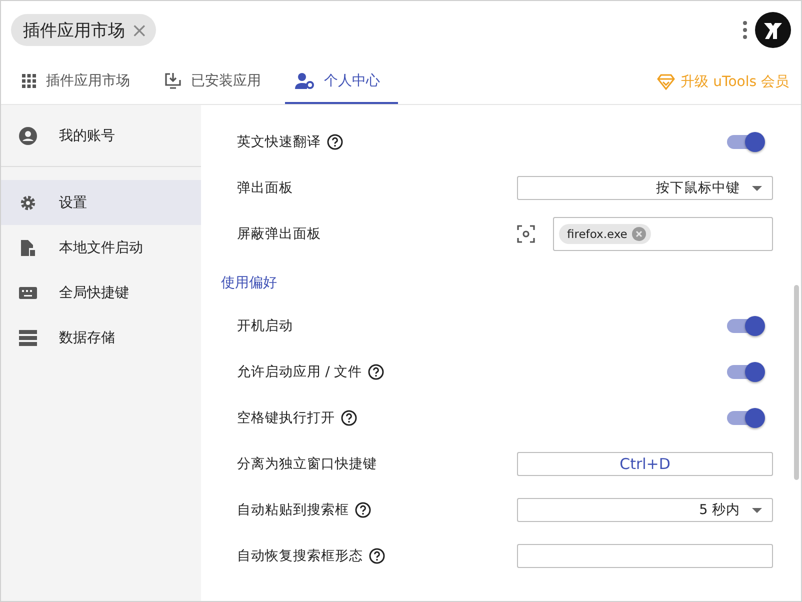  Describe the element at coordinates (299, 372) in the screenshot. I see `setting-label: 允许启动应用 / 文件` at that location.